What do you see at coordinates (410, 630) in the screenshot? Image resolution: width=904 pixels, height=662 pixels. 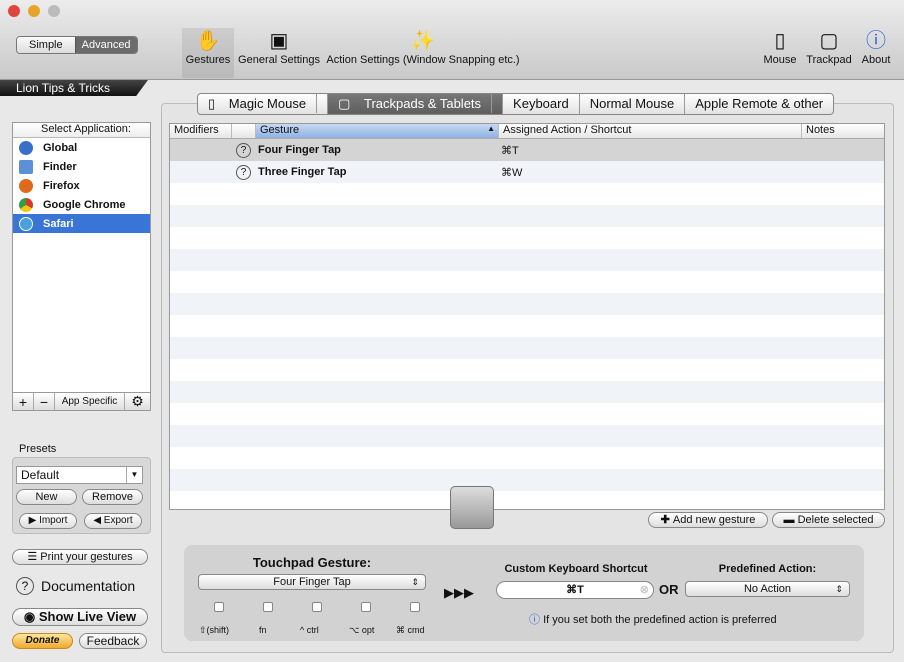 I see `cmd-label: ⌘ cmd` at bounding box center [410, 630].